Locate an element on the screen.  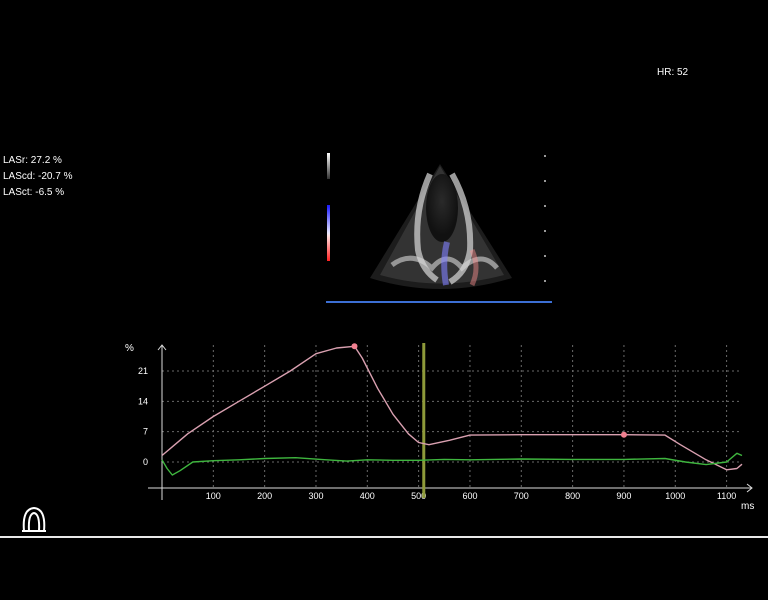
x-tick-label: 400 is located at coordinates (367, 496).